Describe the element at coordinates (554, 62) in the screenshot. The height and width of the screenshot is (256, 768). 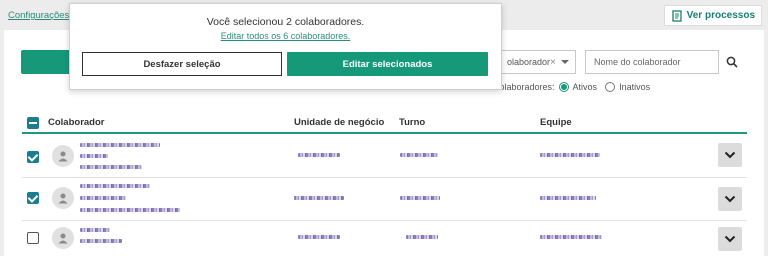
I see `close-icon: ×` at that location.